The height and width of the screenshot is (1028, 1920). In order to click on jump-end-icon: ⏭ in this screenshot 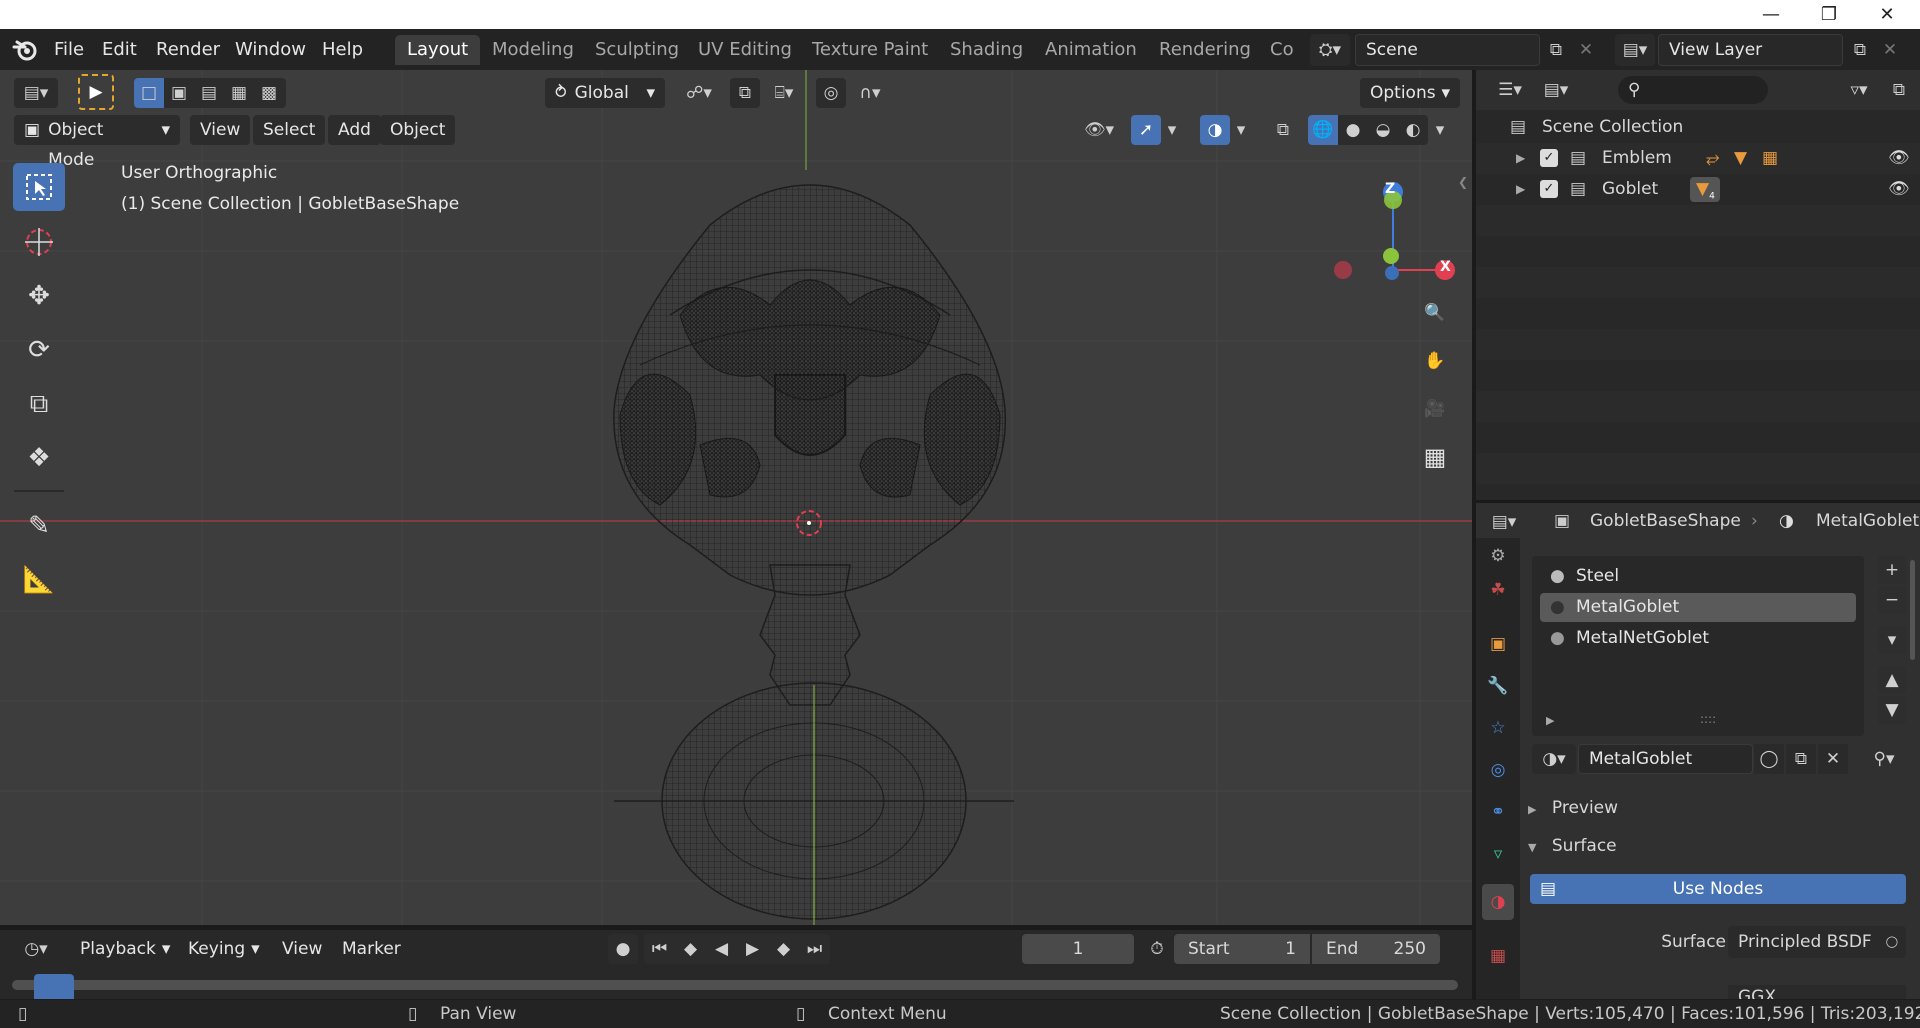, I will do `click(814, 949)`.